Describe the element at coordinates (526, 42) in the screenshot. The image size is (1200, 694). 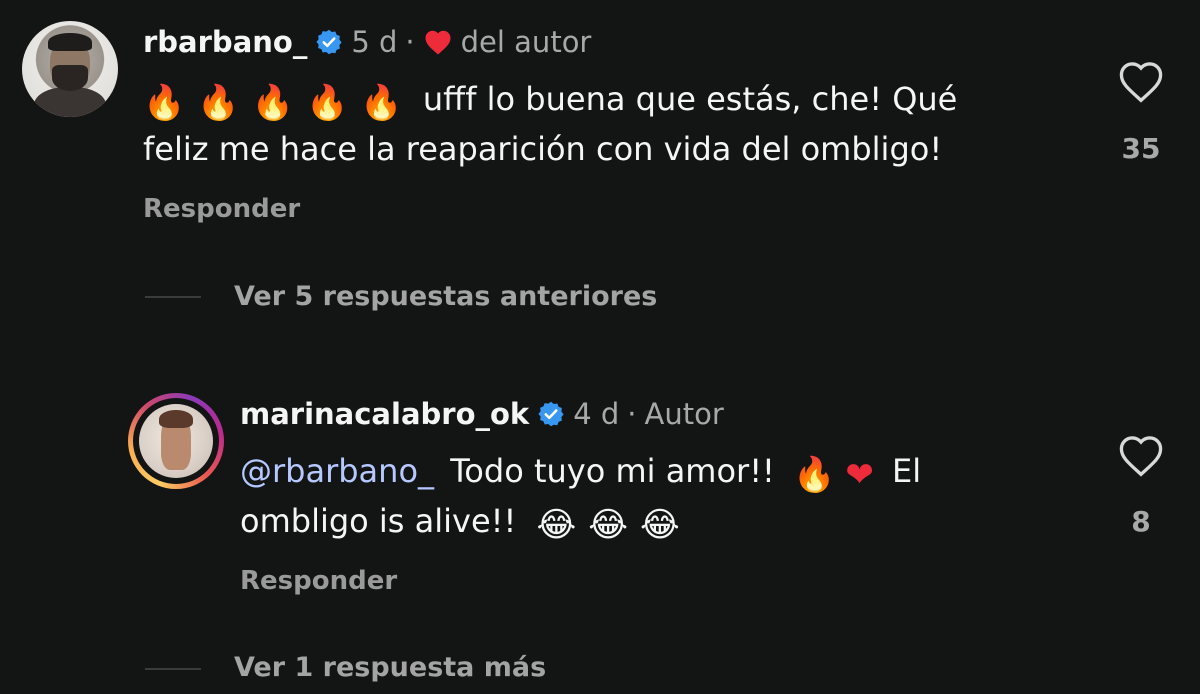
I see `liked-by-author-label: del autor` at that location.